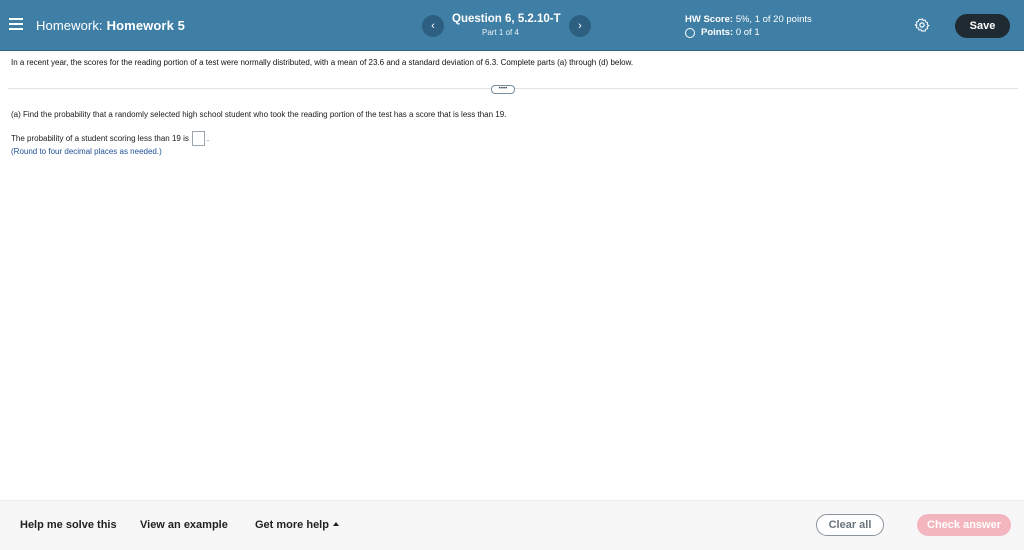  I want to click on hw-score: HW Score: 5%, 1 of 20 points, so click(748, 19).